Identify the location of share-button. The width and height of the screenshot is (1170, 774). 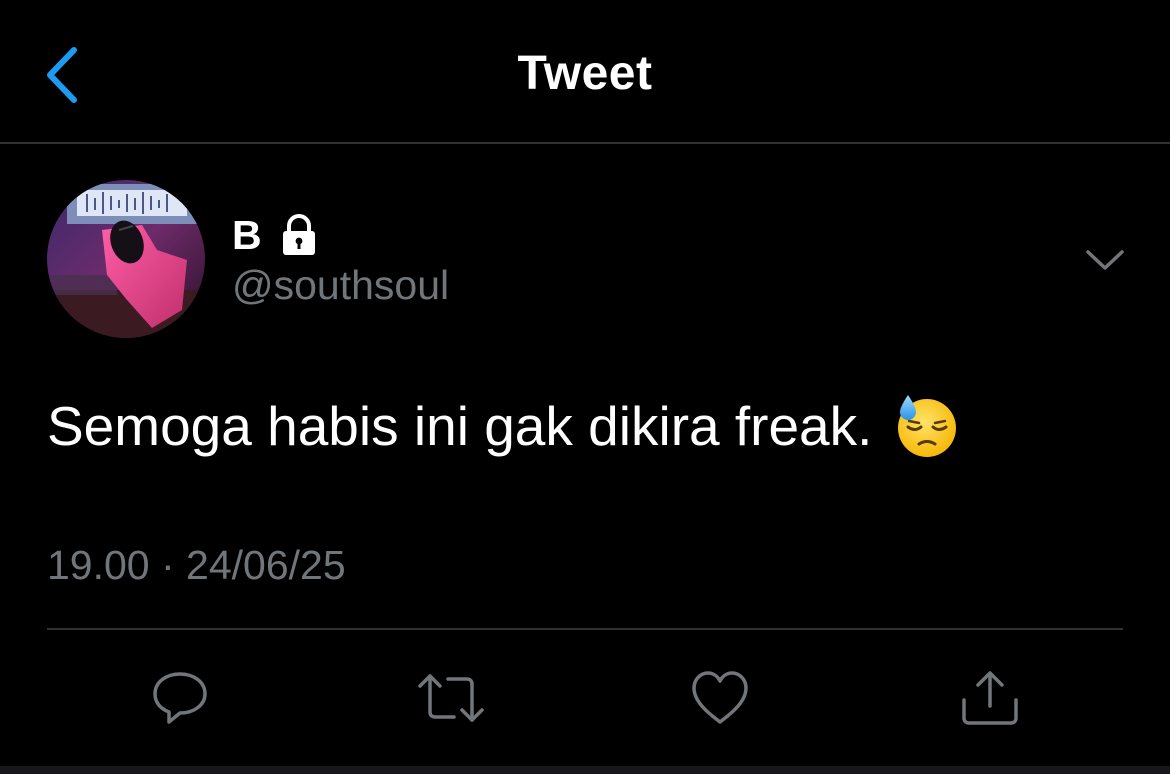
(990, 698).